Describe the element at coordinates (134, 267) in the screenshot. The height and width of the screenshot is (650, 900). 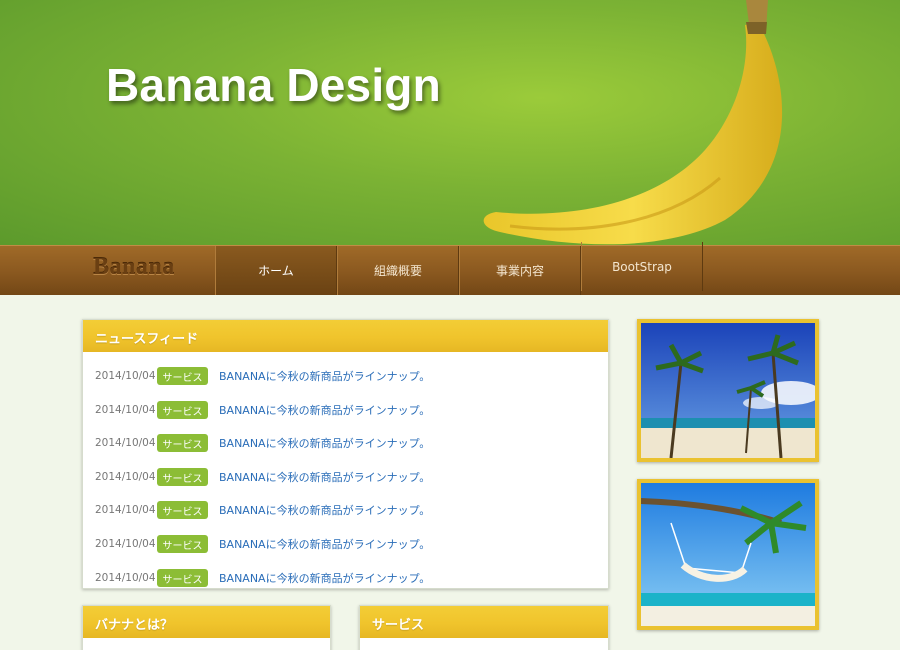
I see `nav-logo: Banana` at that location.